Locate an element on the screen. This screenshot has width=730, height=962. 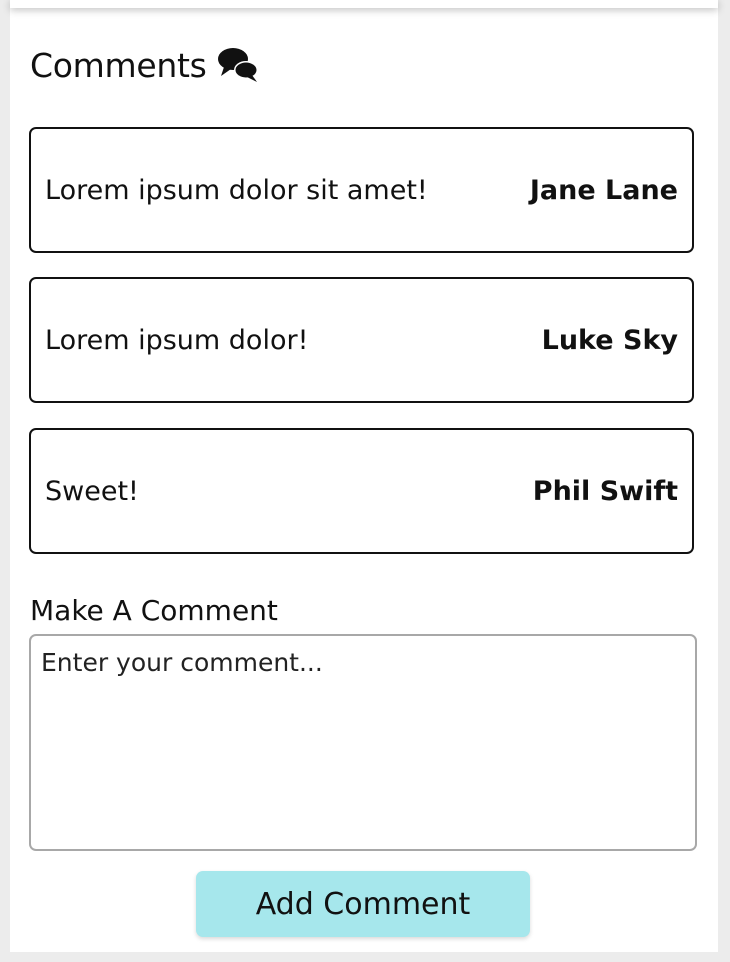
add-comment-button: Add Comment is located at coordinates (363, 904).